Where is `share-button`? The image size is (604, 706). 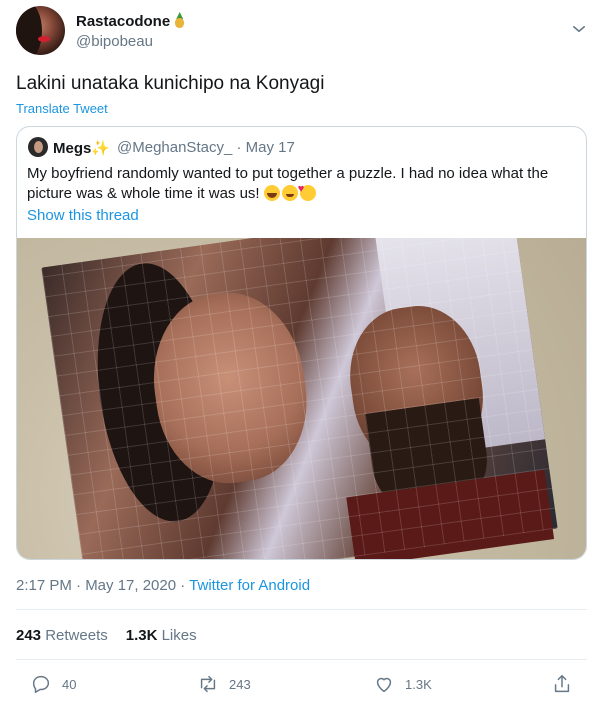 share-button is located at coordinates (562, 684).